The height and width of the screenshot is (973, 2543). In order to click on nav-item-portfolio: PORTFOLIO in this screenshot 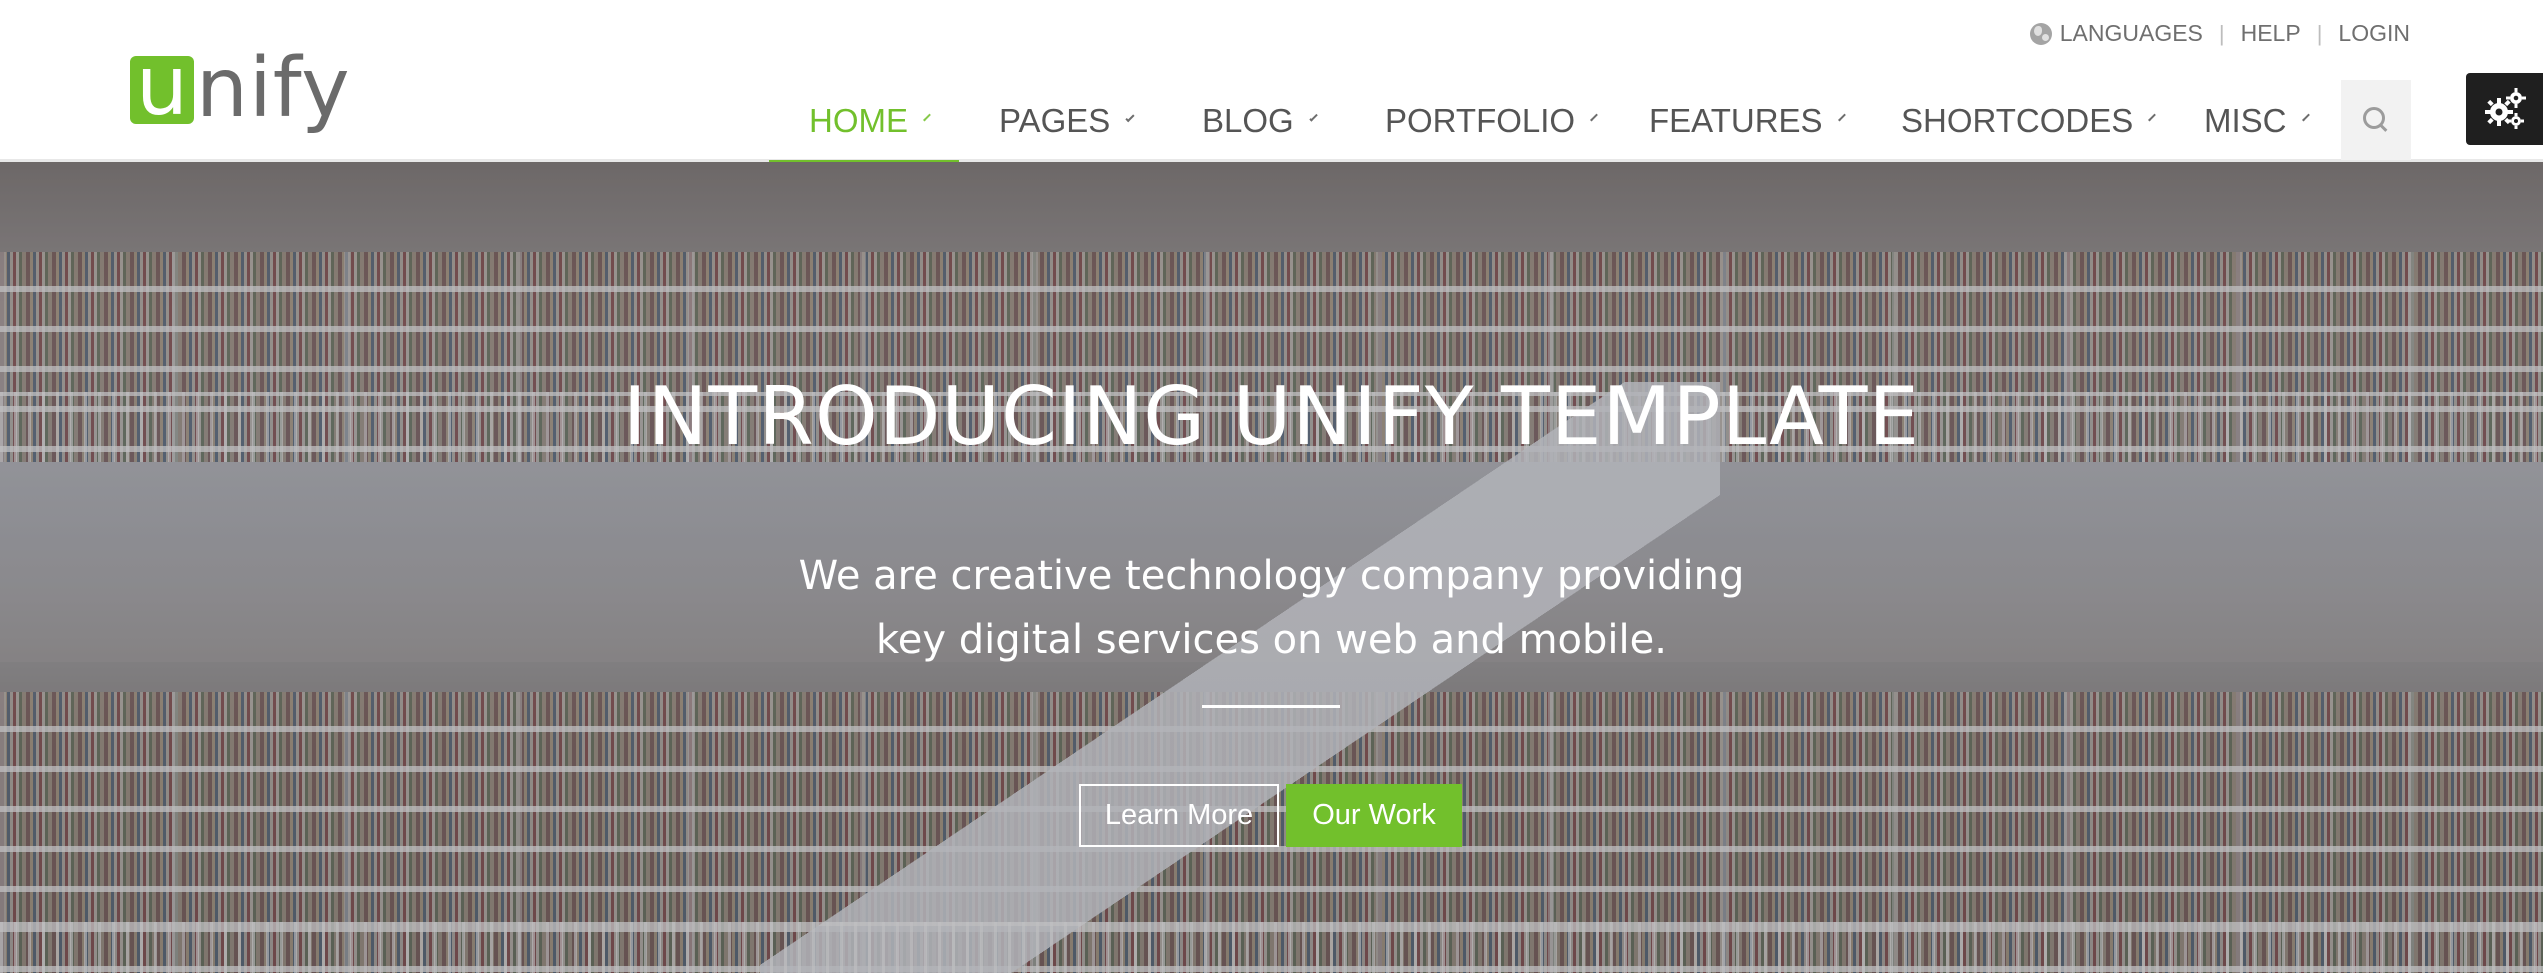, I will do `click(1487, 121)`.